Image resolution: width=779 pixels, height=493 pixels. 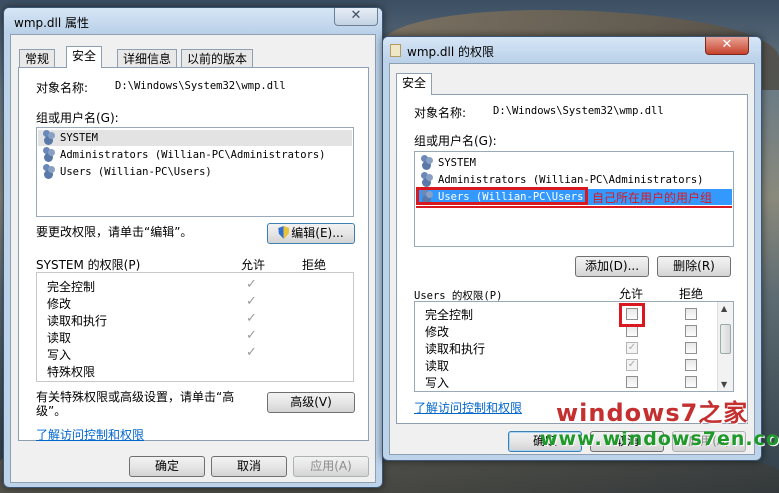 I want to click on scroll-up-icon: ▲, so click(x=724, y=308).